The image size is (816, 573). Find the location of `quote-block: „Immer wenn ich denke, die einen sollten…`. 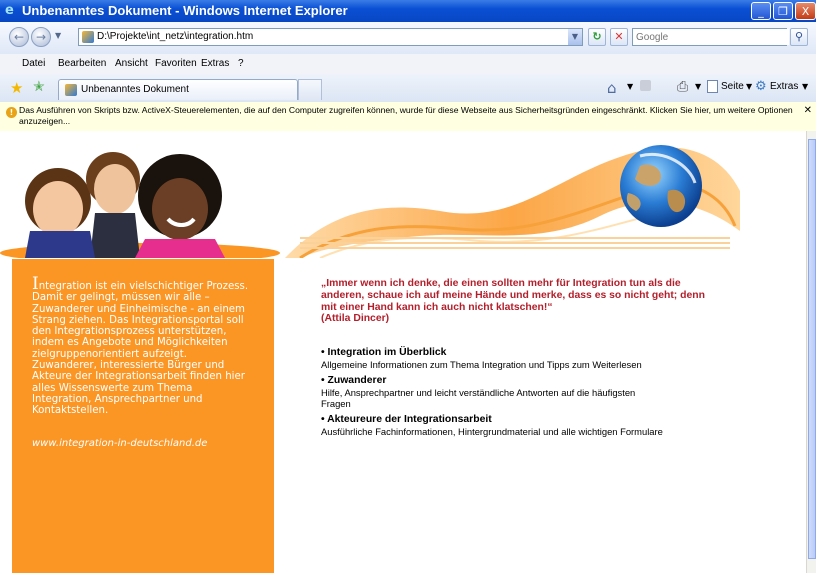

quote-block: „Immer wenn ich denke, die einen sollten… is located at coordinates (514, 301).